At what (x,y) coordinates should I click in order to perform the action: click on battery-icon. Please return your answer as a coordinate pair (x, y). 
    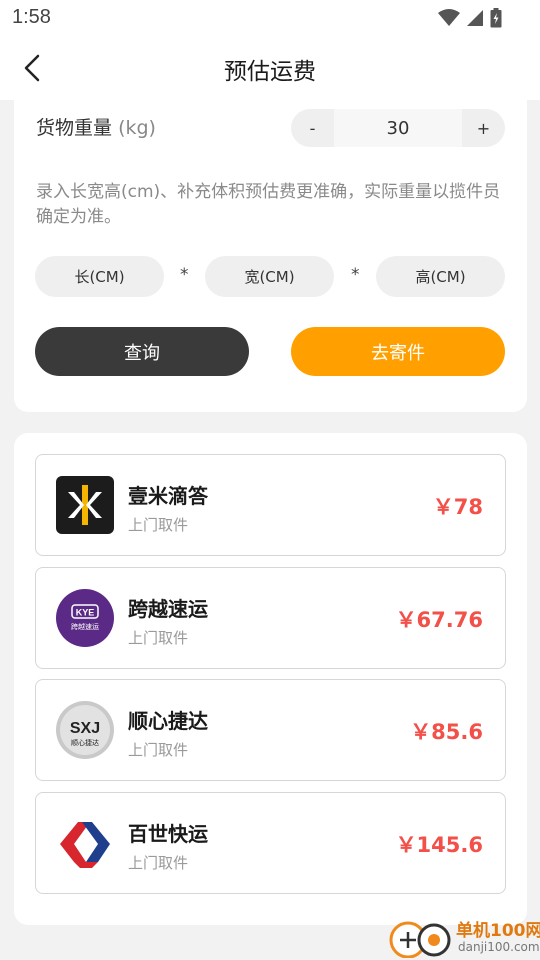
    Looking at the image, I should click on (496, 18).